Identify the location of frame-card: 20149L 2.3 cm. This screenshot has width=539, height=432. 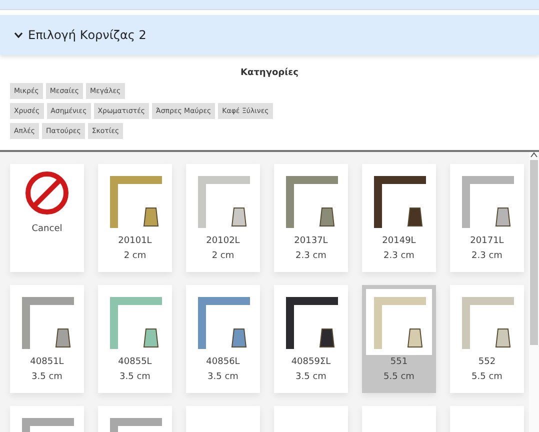
(399, 218).